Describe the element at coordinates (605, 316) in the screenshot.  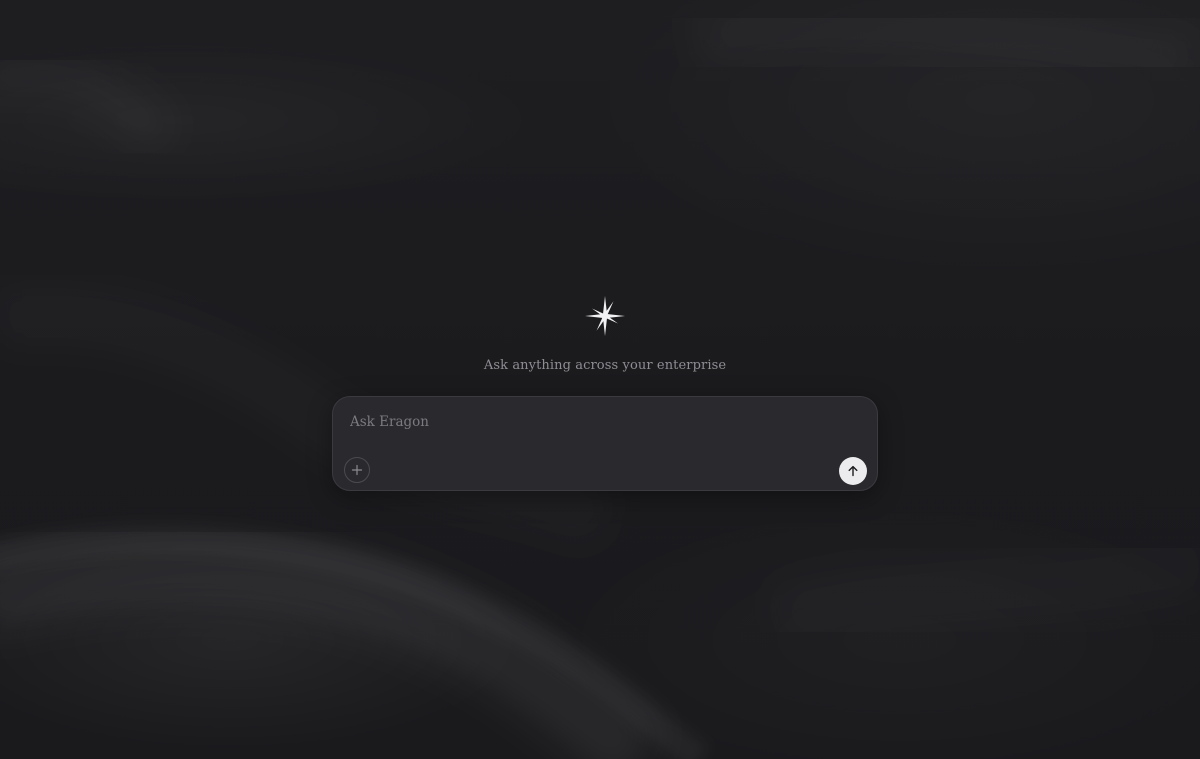
I see `sparkle-star-icon` at that location.